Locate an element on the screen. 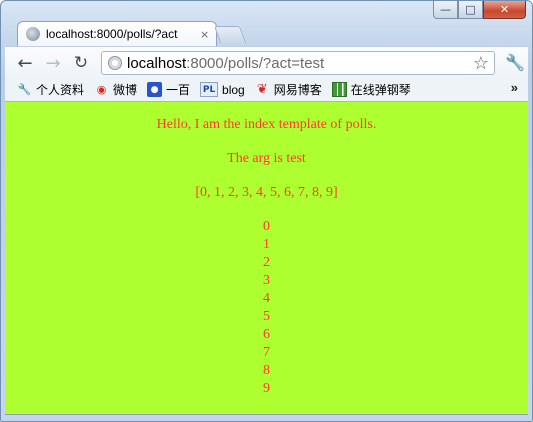  bookmark-label: blog is located at coordinates (233, 89).